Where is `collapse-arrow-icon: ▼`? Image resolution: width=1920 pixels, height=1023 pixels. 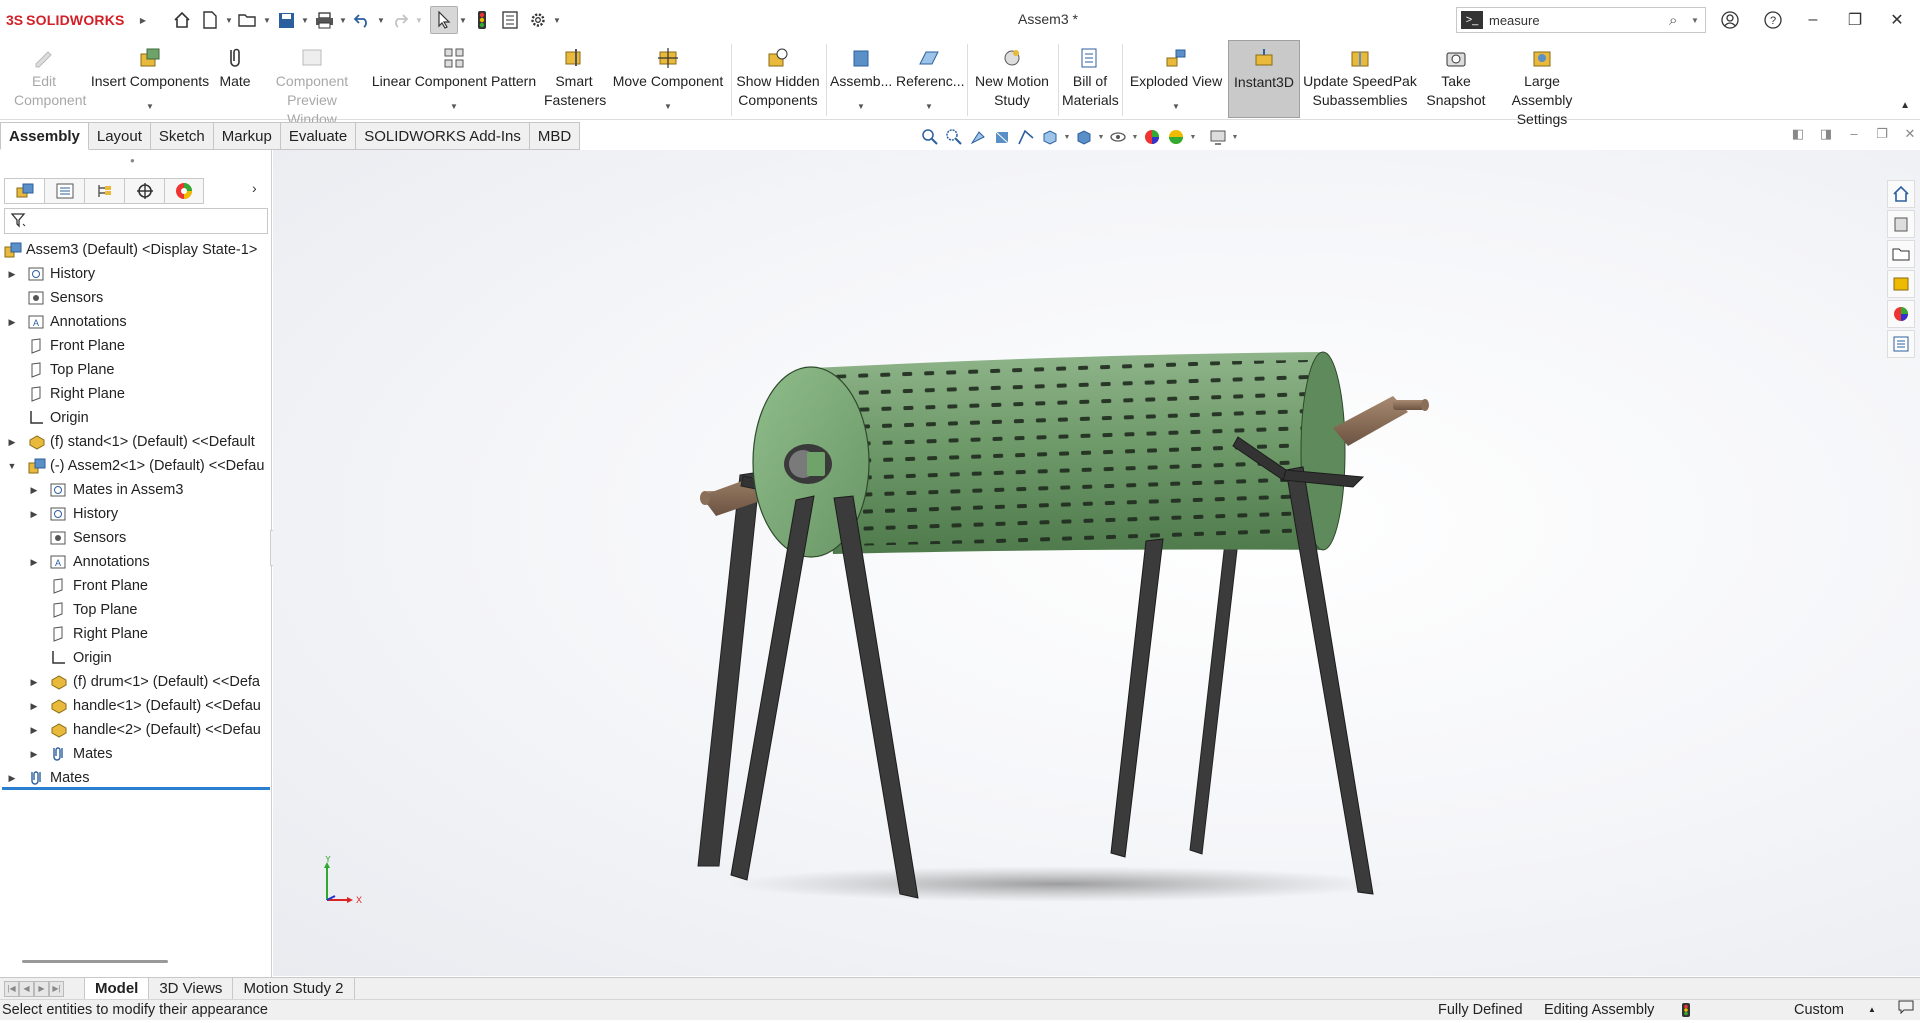 collapse-arrow-icon: ▼ is located at coordinates (12, 466).